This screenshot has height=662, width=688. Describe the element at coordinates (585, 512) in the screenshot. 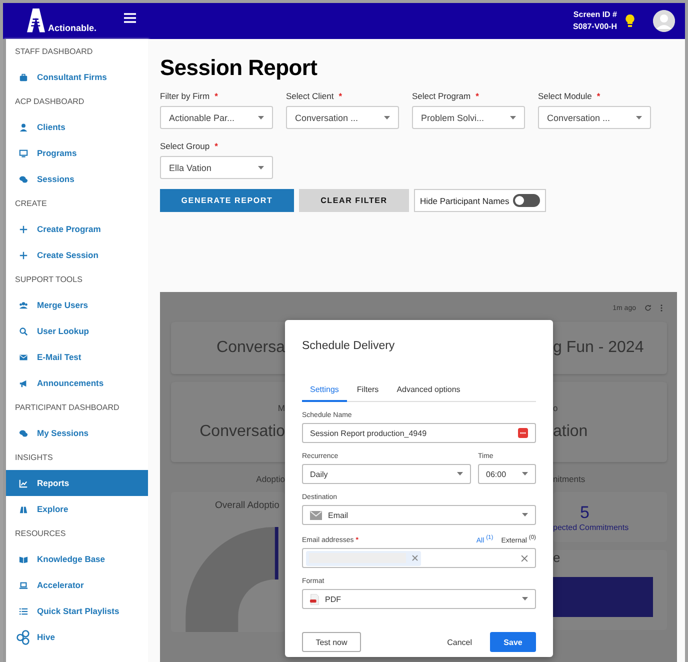

I see `stat-value: 5` at that location.